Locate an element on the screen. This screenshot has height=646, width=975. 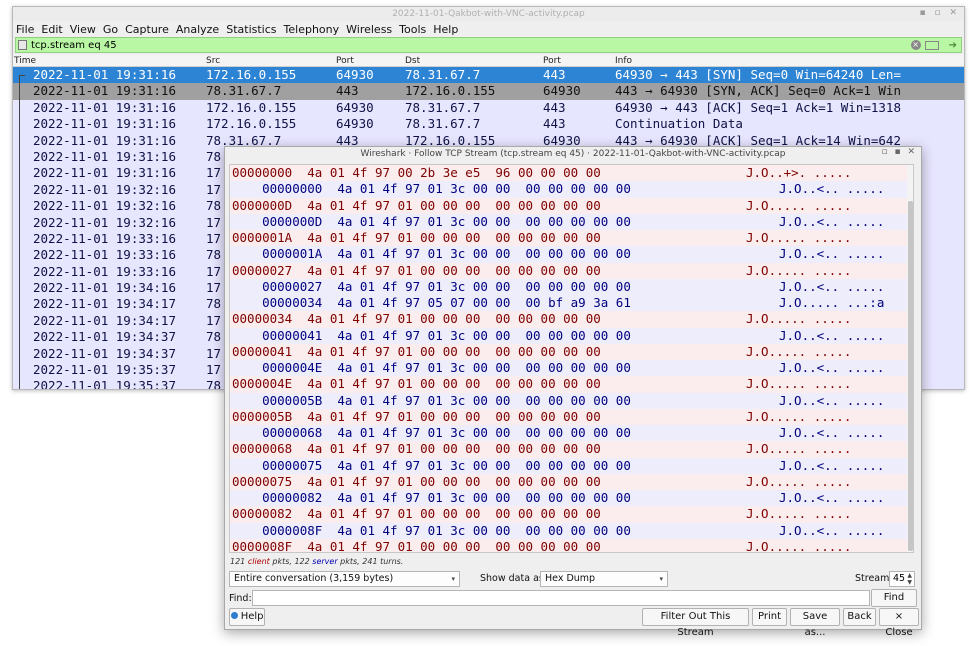
recent-filters-icon is located at coordinates (931, 45).